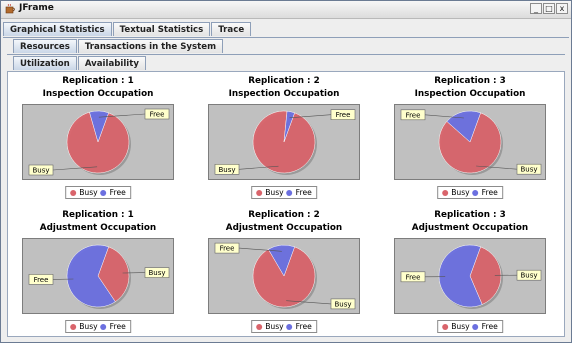  I want to click on minimize-button: _, so click(536, 8).